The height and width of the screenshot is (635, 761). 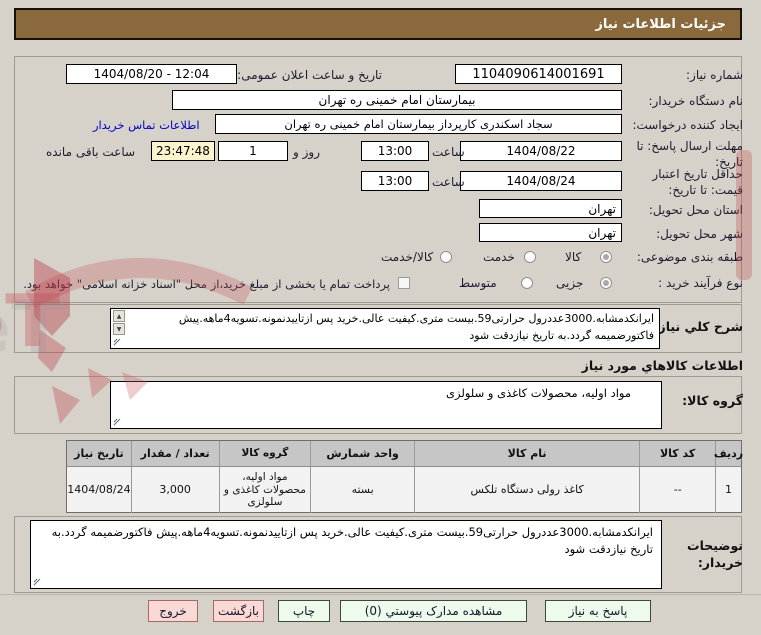 What do you see at coordinates (378, 24) in the screenshot?
I see `page-title: جزئیات اطلاعات نیاز` at bounding box center [378, 24].